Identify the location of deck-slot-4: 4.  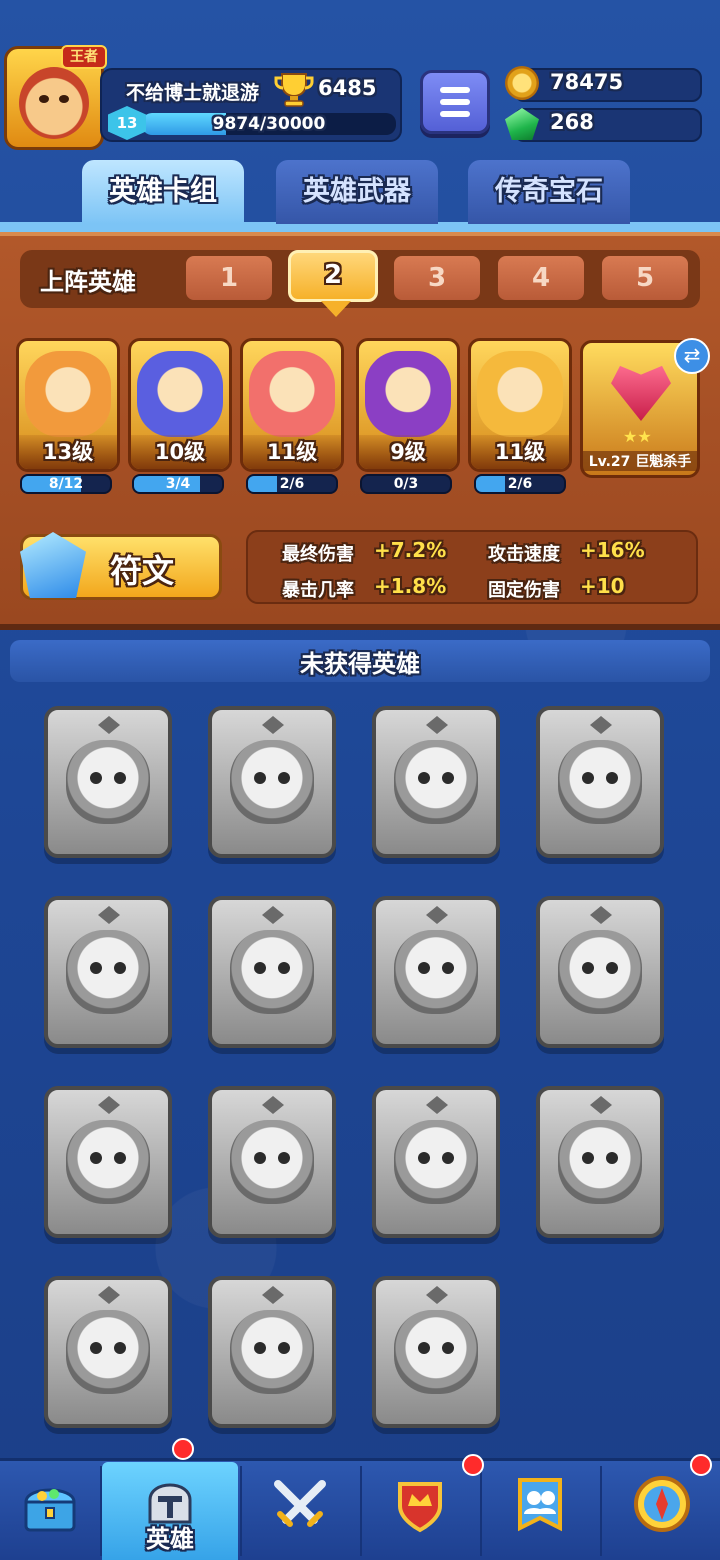
(541, 278).